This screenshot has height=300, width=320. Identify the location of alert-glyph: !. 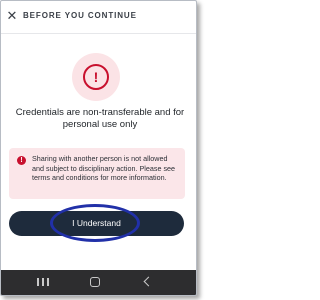
(96, 77).